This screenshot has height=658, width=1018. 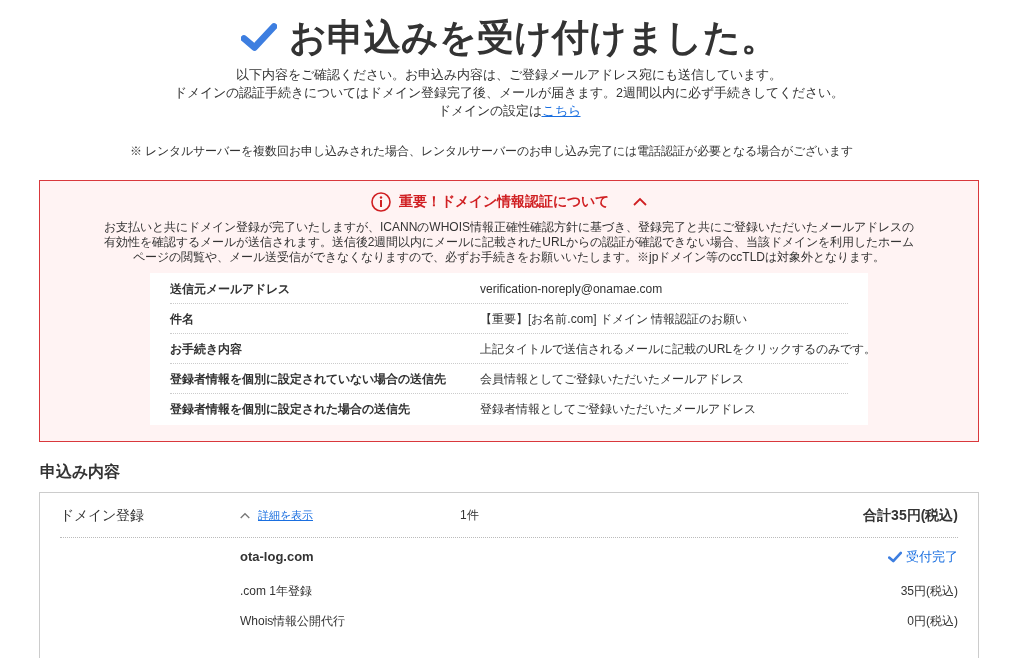 I want to click on table-label: お手続き内容, so click(x=206, y=349).